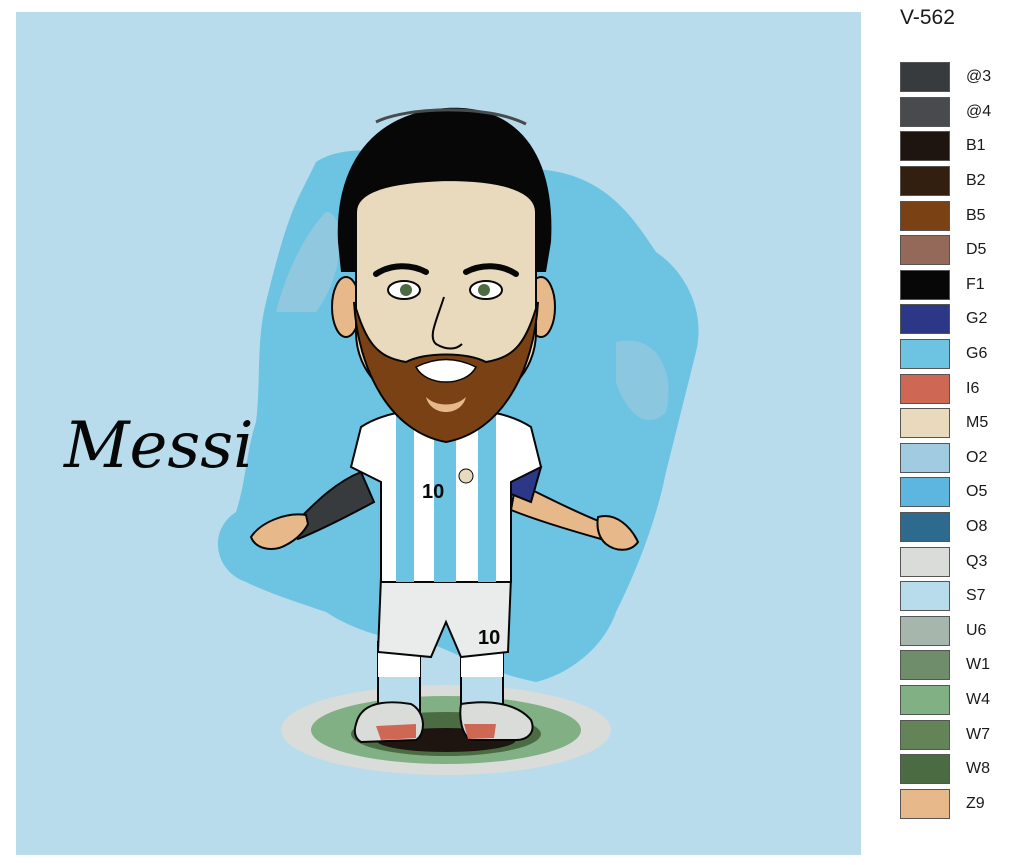 The width and height of the screenshot is (1024, 865). What do you see at coordinates (977, 457) in the screenshot?
I see `color-code: O2` at bounding box center [977, 457].